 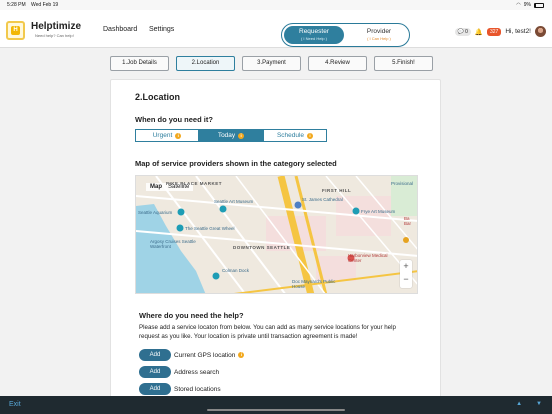 What do you see at coordinates (529, 404) in the screenshot?
I see `nav-arrows: ▲ ▼` at bounding box center [529, 404].